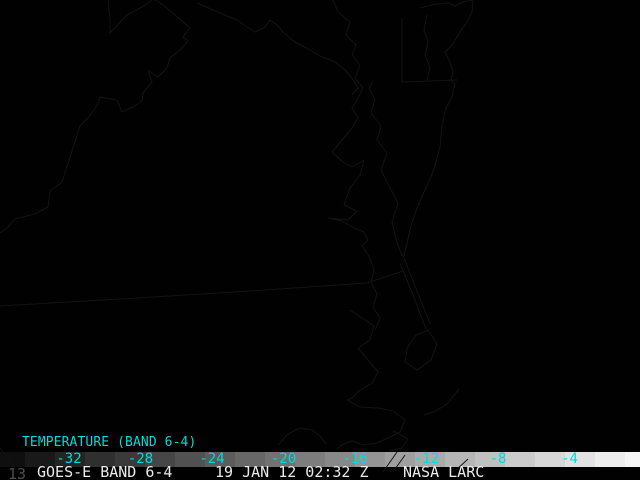 Image resolution: width=640 pixels, height=480 pixels. Describe the element at coordinates (17, 472) in the screenshot. I see `frame-number: 13` at that location.